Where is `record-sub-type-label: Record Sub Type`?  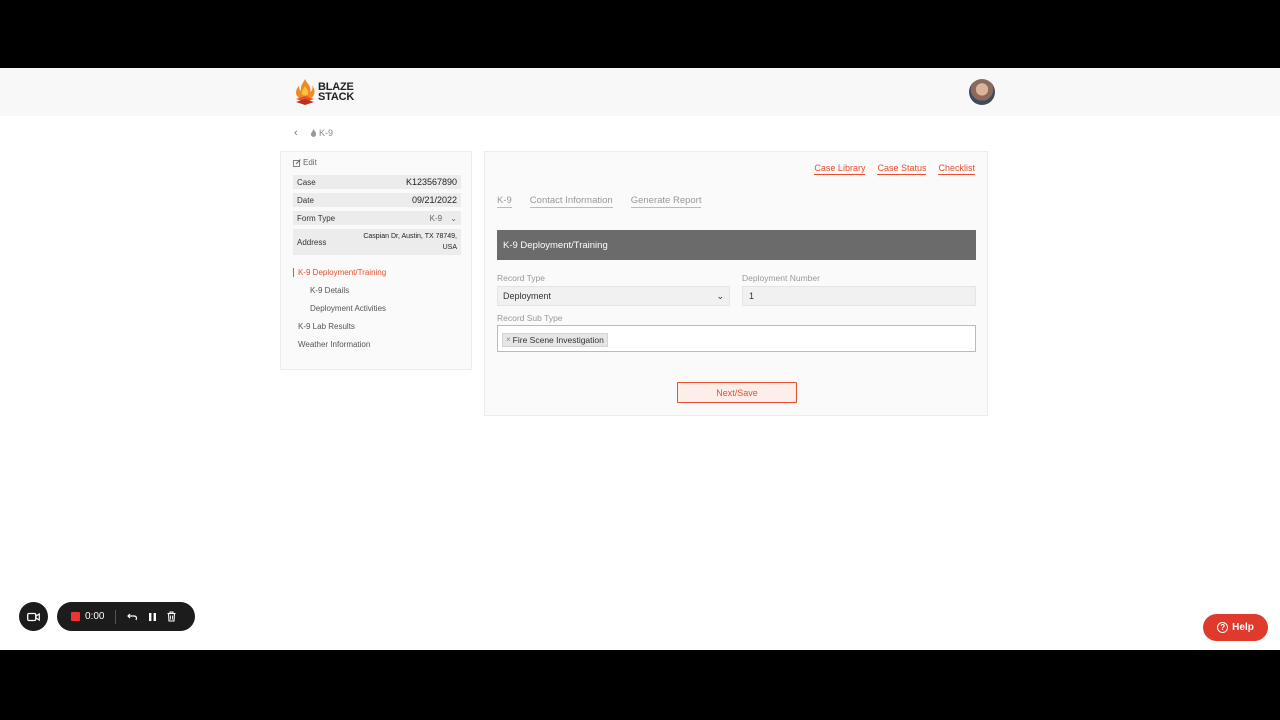
record-sub-type-label: Record Sub Type is located at coordinates (530, 318).